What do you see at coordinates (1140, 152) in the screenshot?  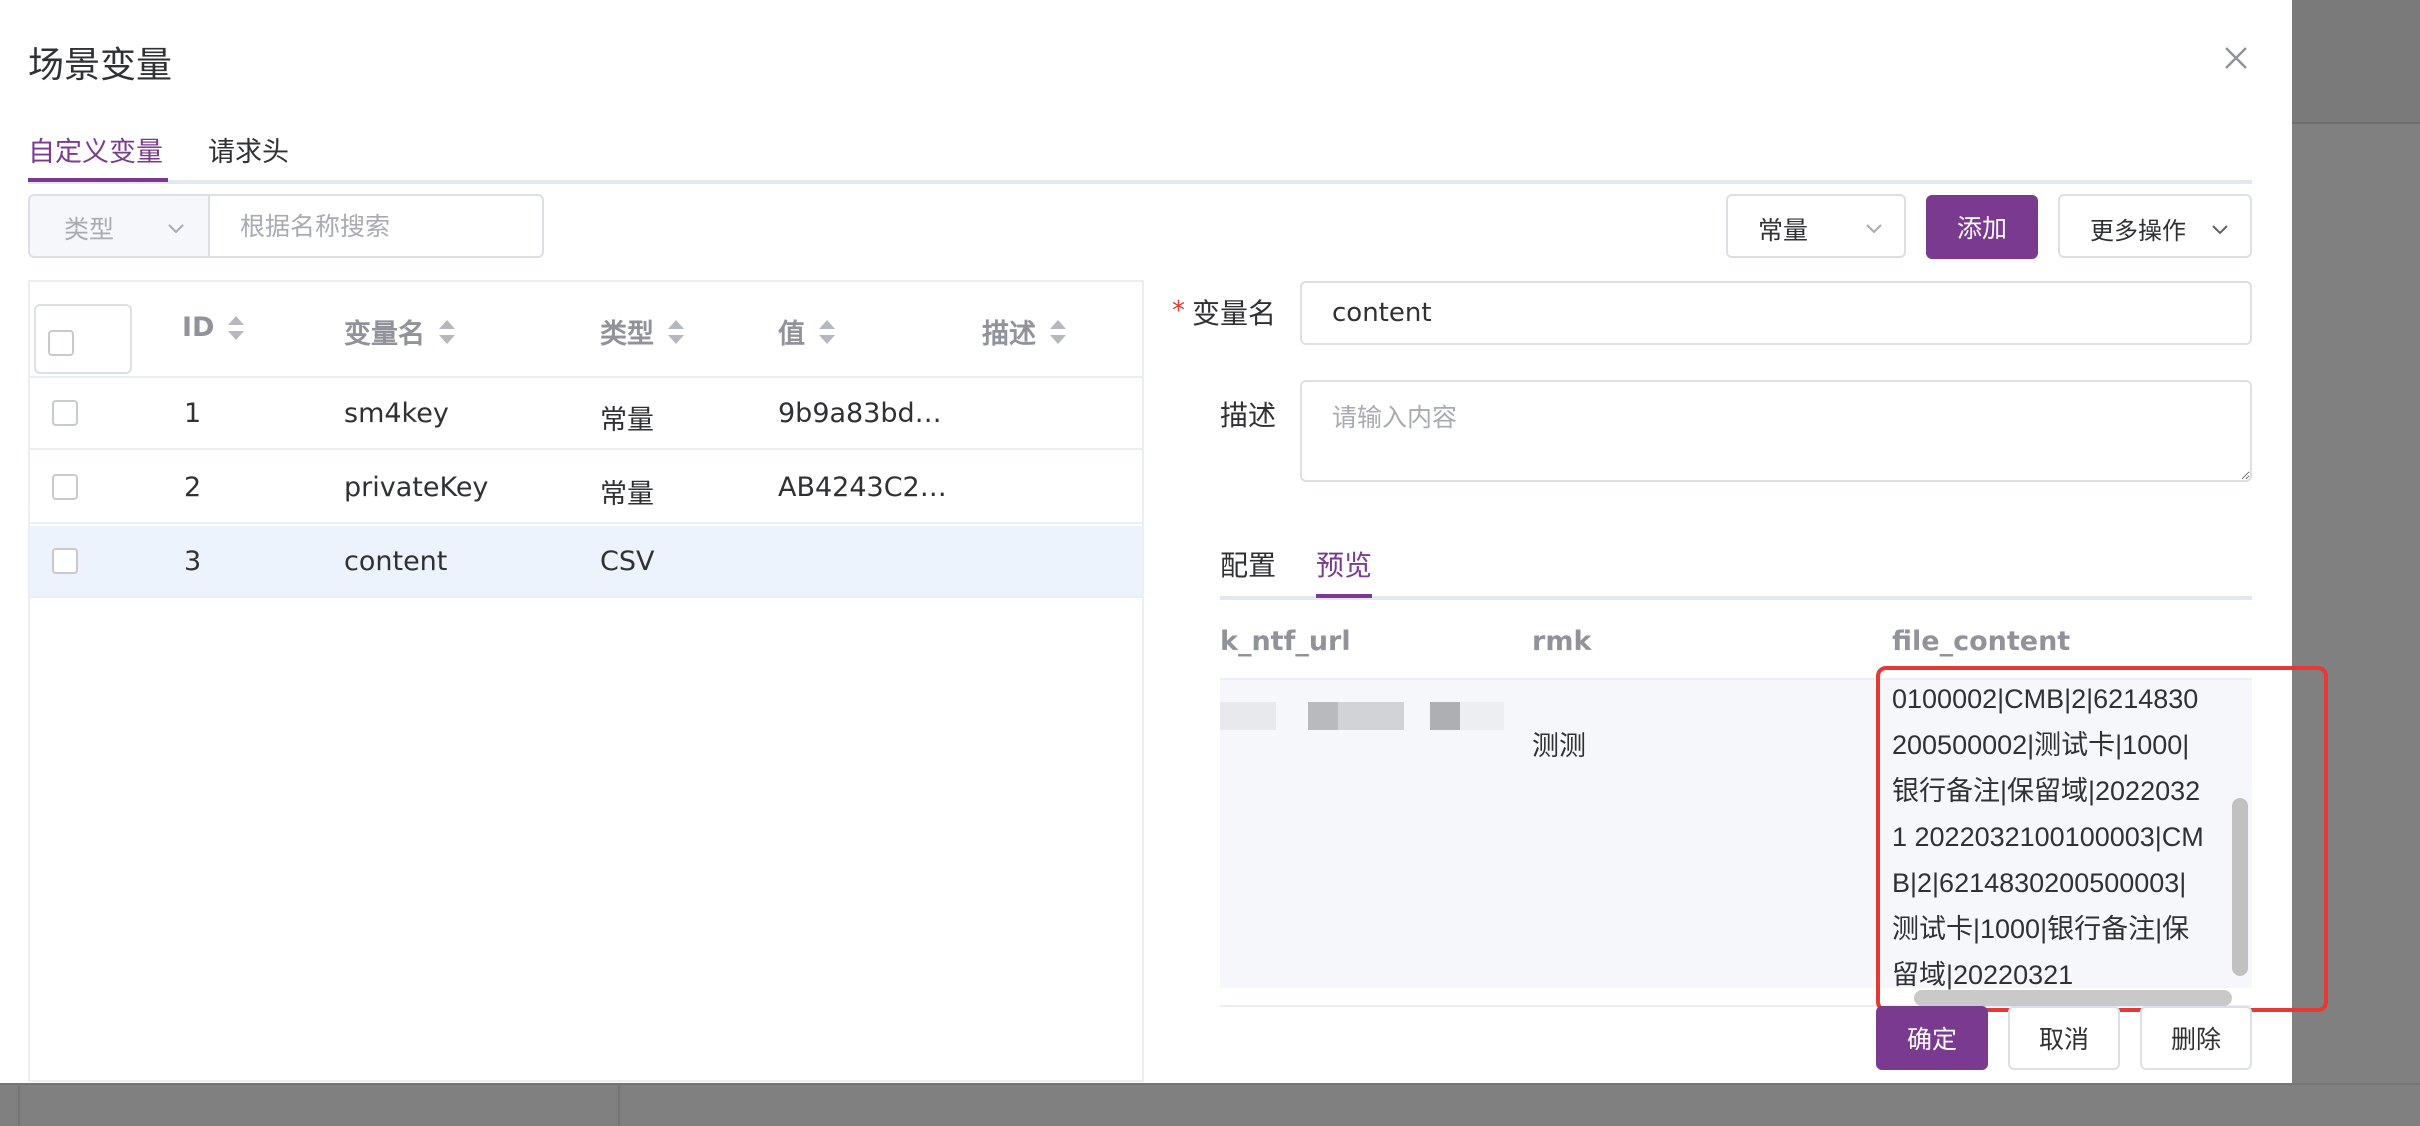 I see `tab-bar: 自定义变量 请求头` at bounding box center [1140, 152].